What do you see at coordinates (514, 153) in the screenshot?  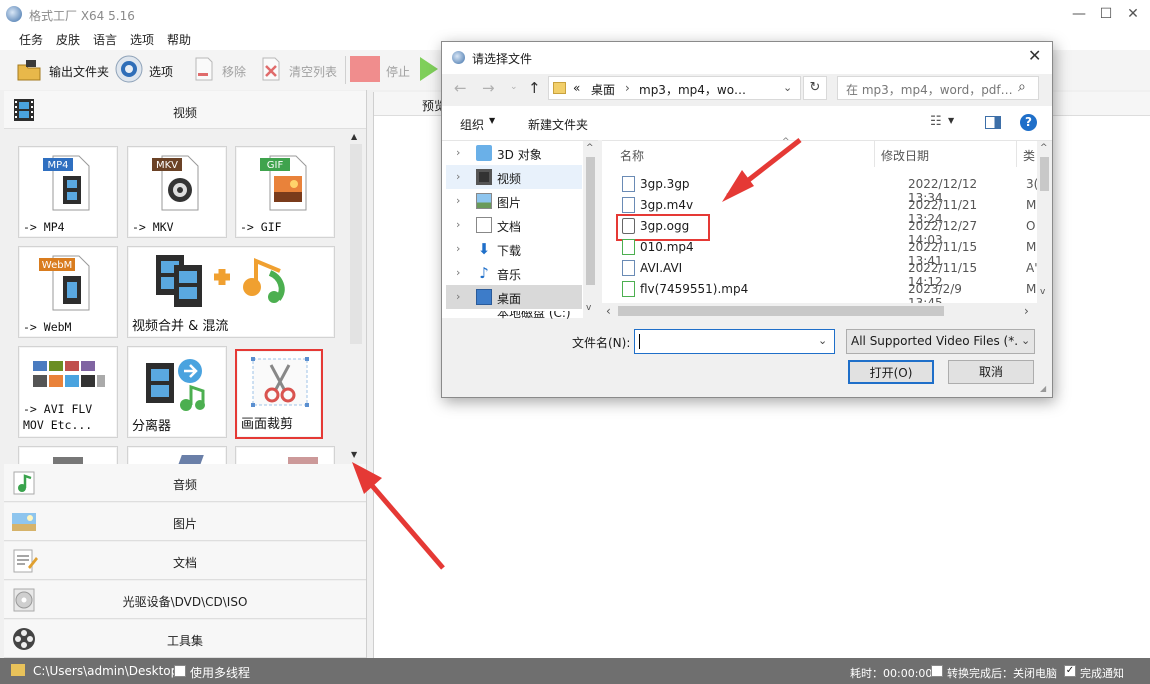 I see `nav-item-3d-objects: › 3D 对象` at bounding box center [514, 153].